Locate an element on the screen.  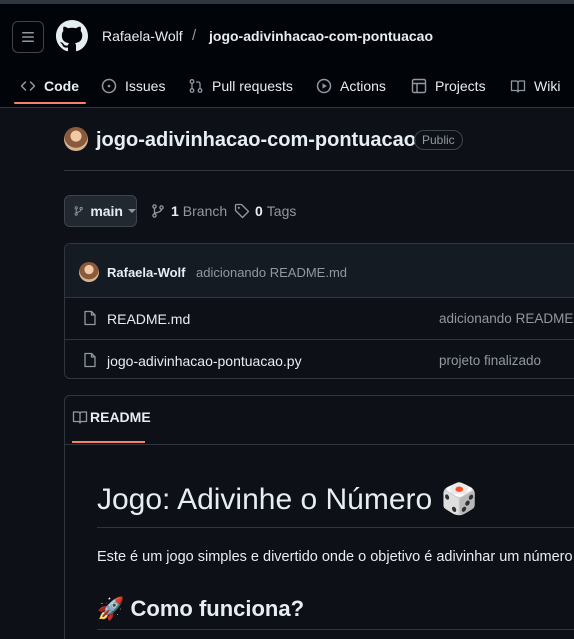
menu-button is located at coordinates (28, 37).